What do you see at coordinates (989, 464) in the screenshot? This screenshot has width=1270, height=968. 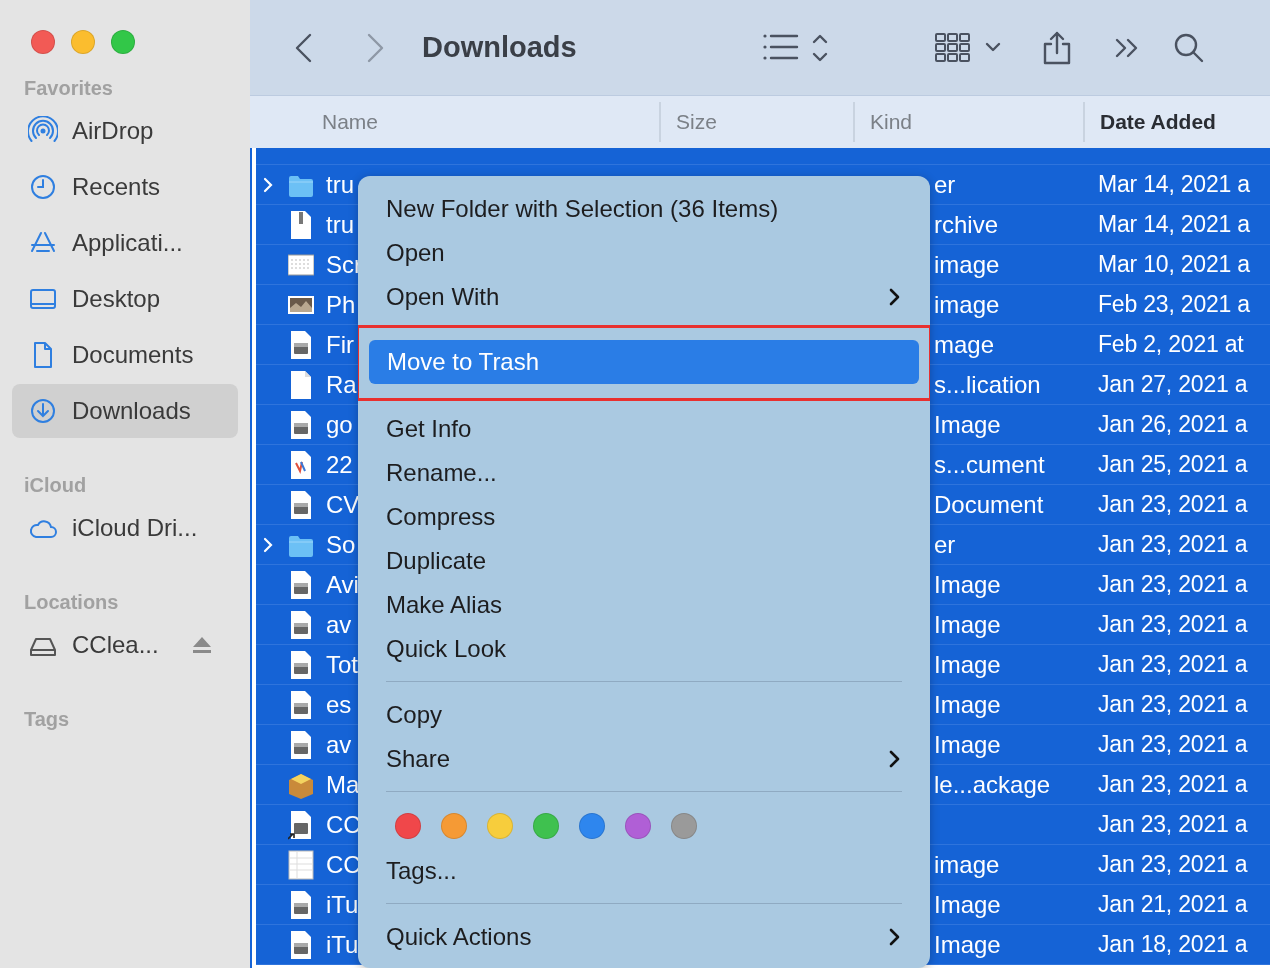 I see `file-kind: s...cument` at bounding box center [989, 464].